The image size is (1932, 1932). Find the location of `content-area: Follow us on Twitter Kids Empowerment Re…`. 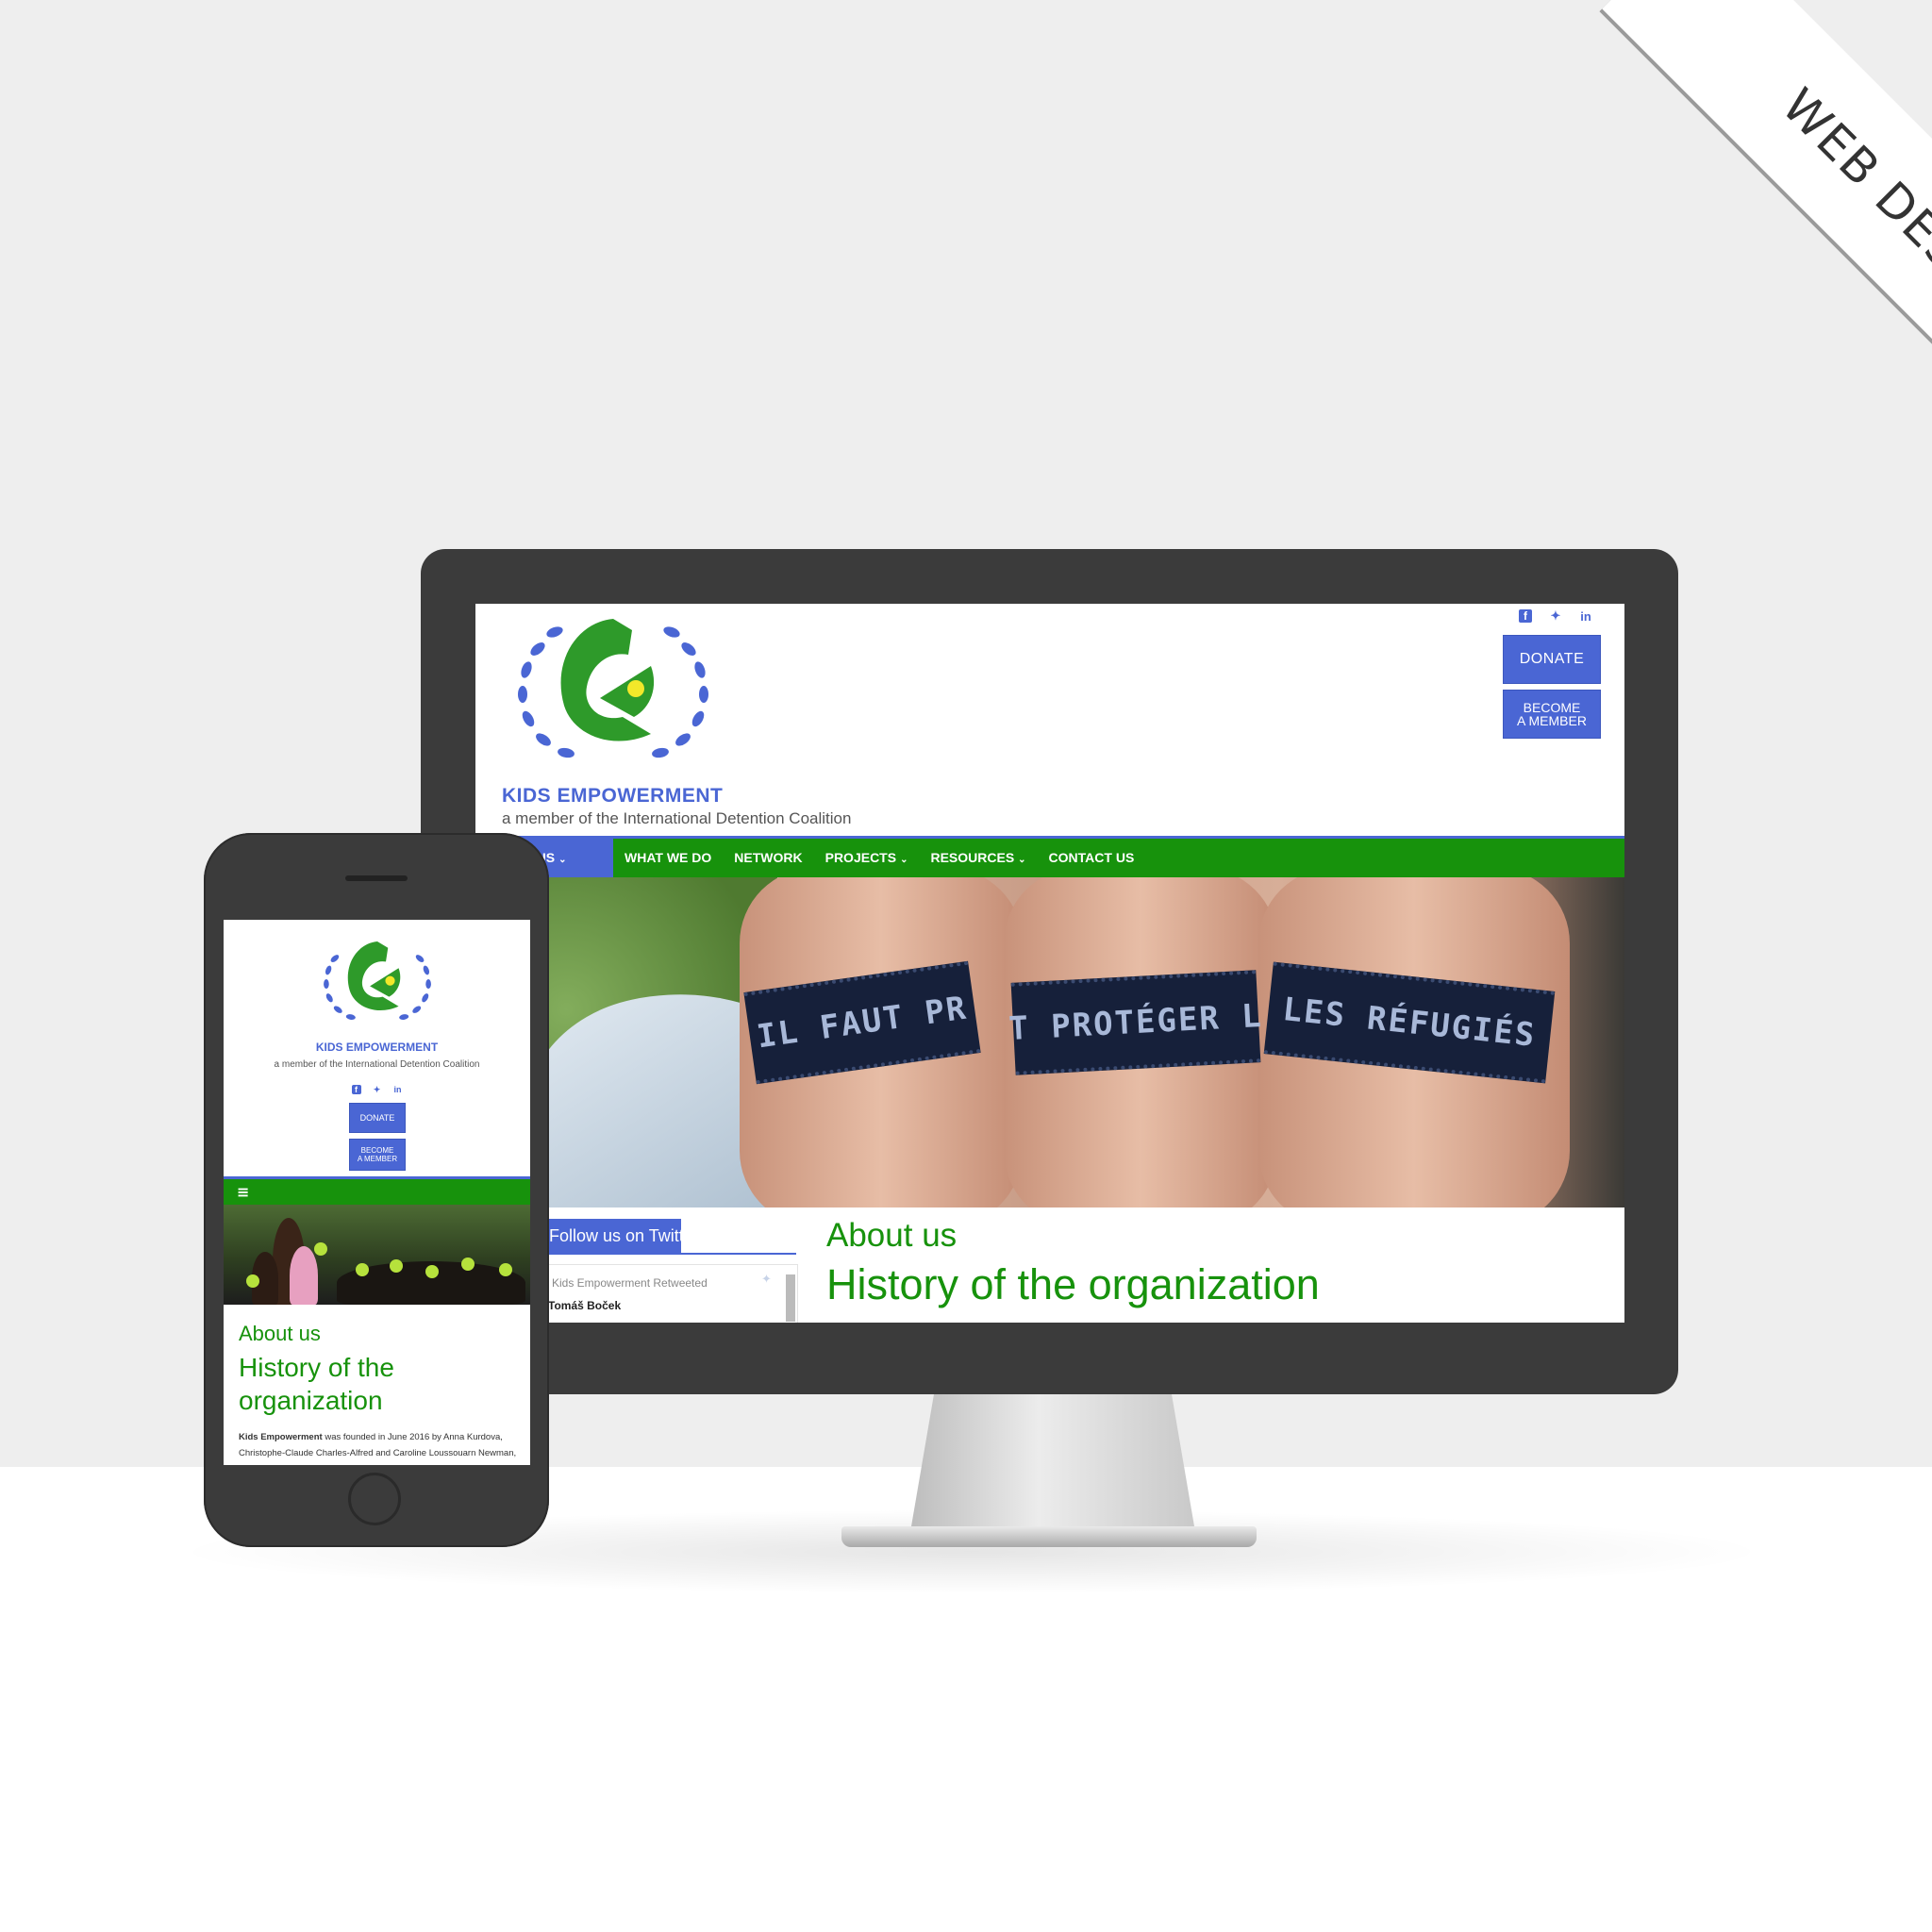

content-area: Follow us on Twitter Kids Empowerment Re… is located at coordinates (1049, 1265).